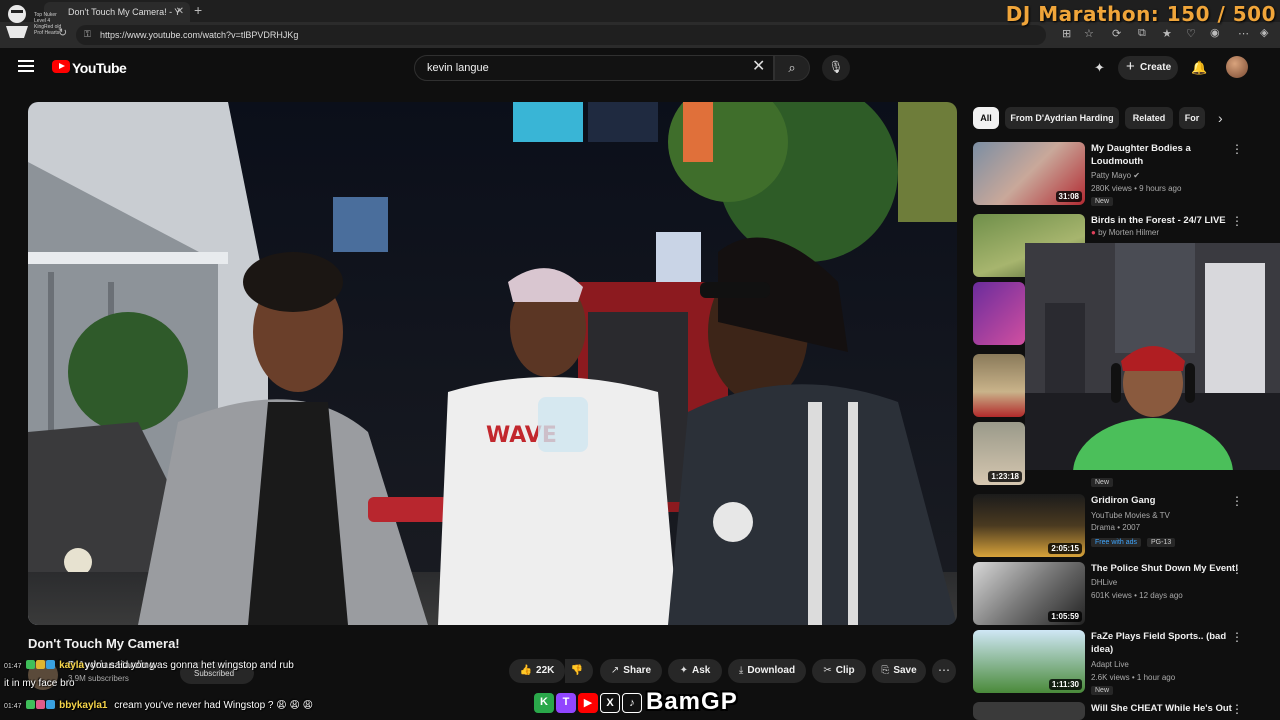 This screenshot has width=1280, height=720. Describe the element at coordinates (1152, 356) in the screenshot. I see `streamer-webcam` at that location.